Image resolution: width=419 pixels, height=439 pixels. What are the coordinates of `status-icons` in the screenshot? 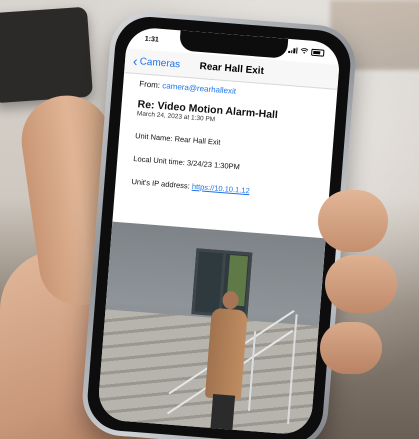 It's located at (306, 51).